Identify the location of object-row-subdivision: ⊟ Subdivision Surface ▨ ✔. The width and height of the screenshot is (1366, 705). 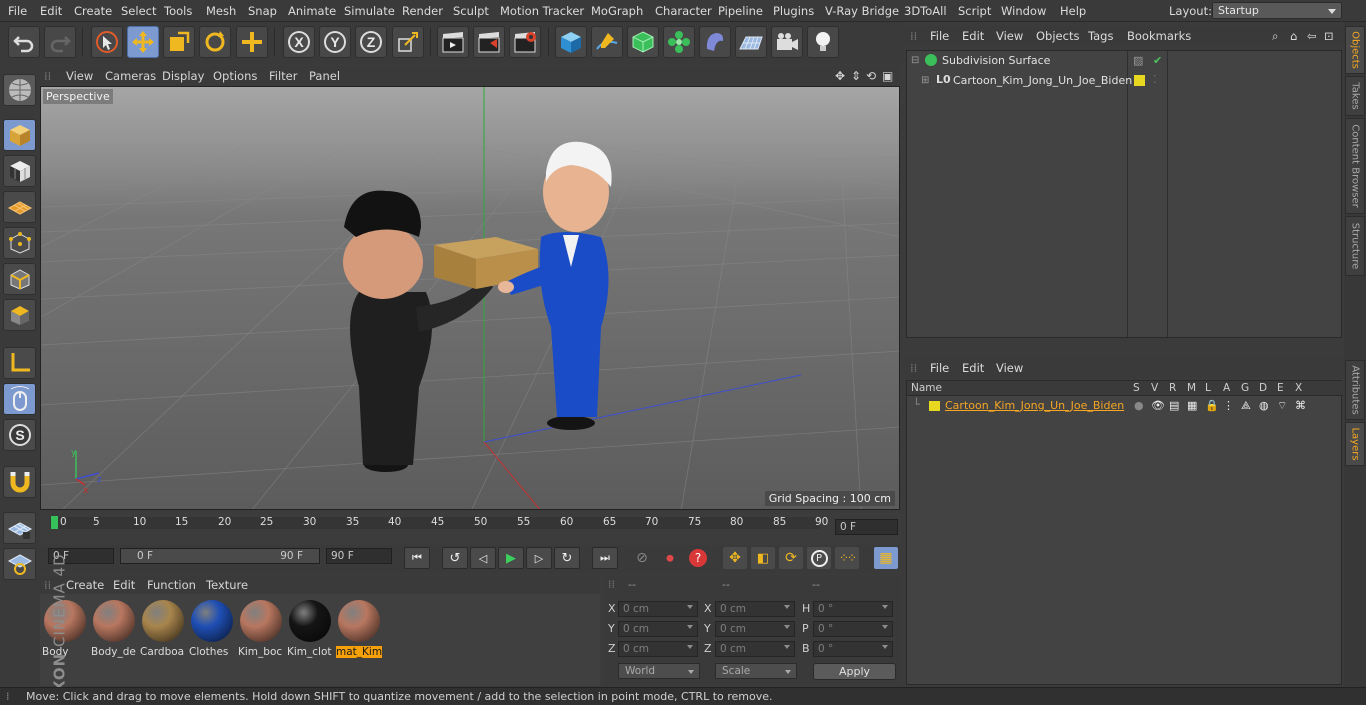
(1121, 62).